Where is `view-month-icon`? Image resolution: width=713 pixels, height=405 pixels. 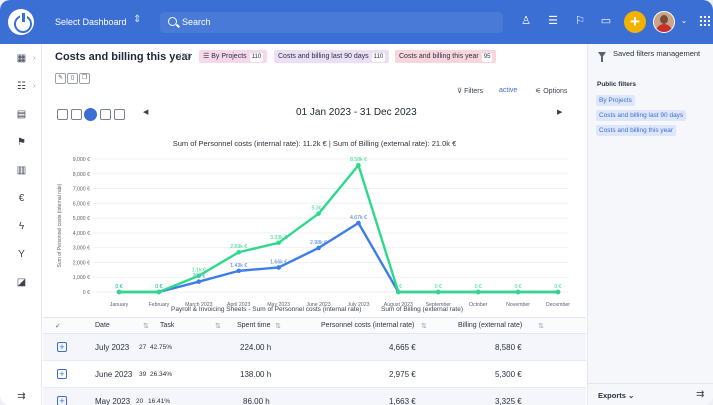
view-month-icon is located at coordinates (76, 114).